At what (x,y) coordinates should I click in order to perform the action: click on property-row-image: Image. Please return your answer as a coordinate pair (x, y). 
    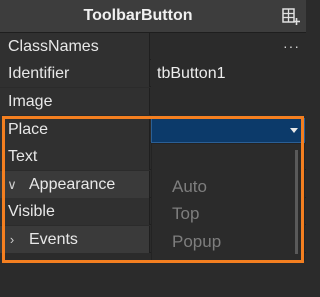
    Looking at the image, I should click on (153, 101).